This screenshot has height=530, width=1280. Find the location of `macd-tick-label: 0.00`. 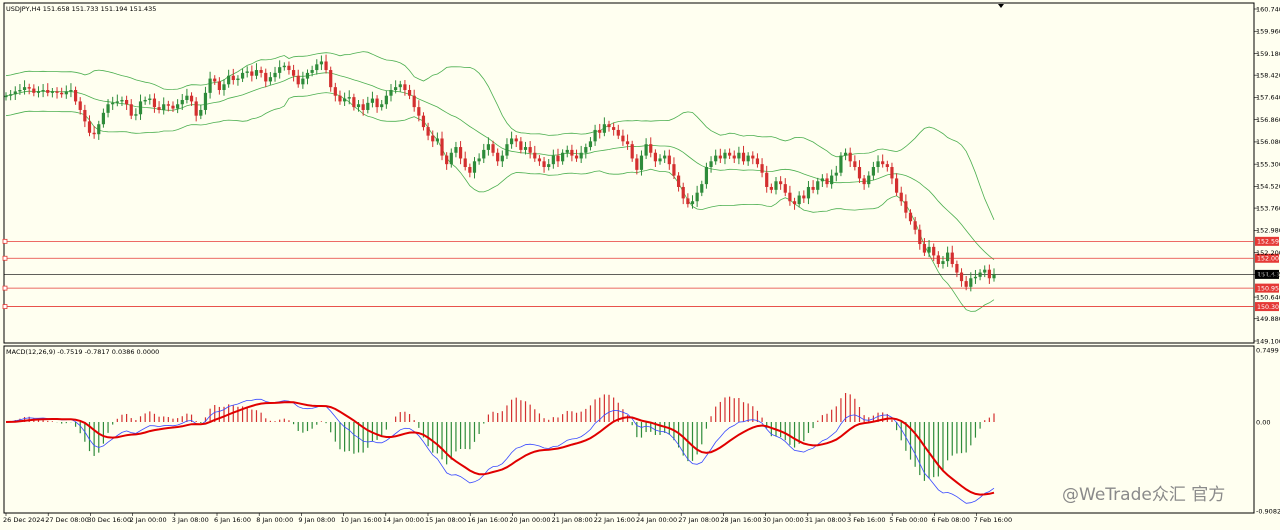

macd-tick-label: 0.00 is located at coordinates (1263, 422).